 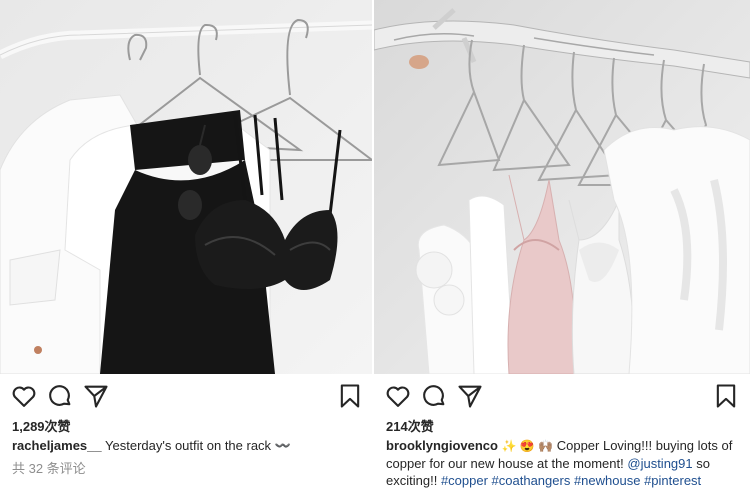 What do you see at coordinates (607, 480) in the screenshot?
I see `hashtag-link: #newhouse` at bounding box center [607, 480].